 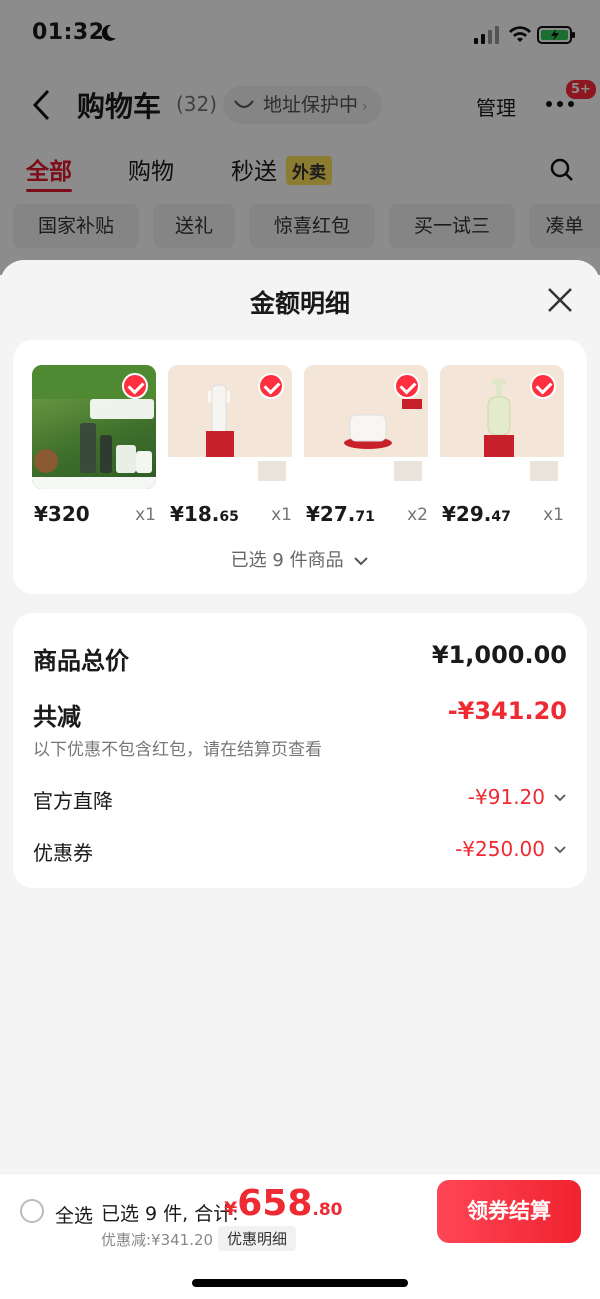 I want to click on close-icon, so click(x=560, y=300).